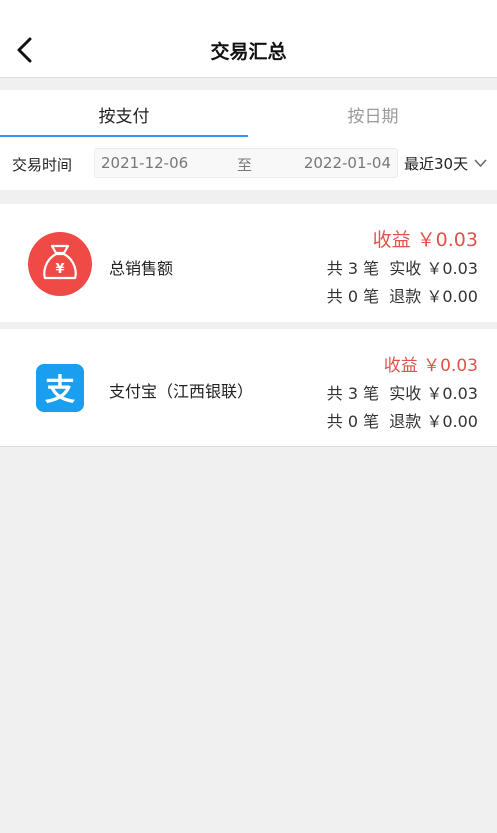 This screenshot has width=497, height=833. I want to click on range-dropdown-label: 最近30天, so click(436, 164).